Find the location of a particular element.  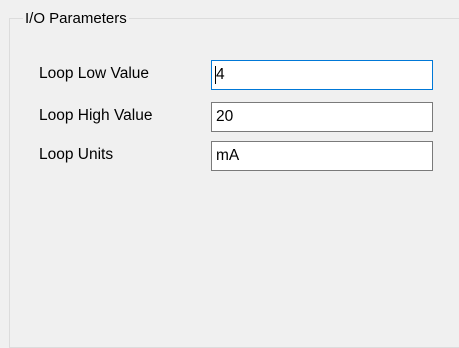

loop-low-value-text: 4 is located at coordinates (220, 74).